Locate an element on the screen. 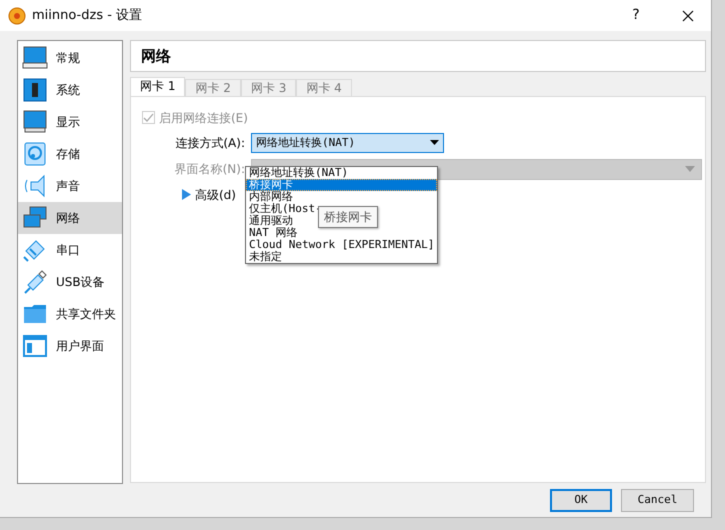 This screenshot has width=725, height=530. tab: 网卡 3 is located at coordinates (268, 87).